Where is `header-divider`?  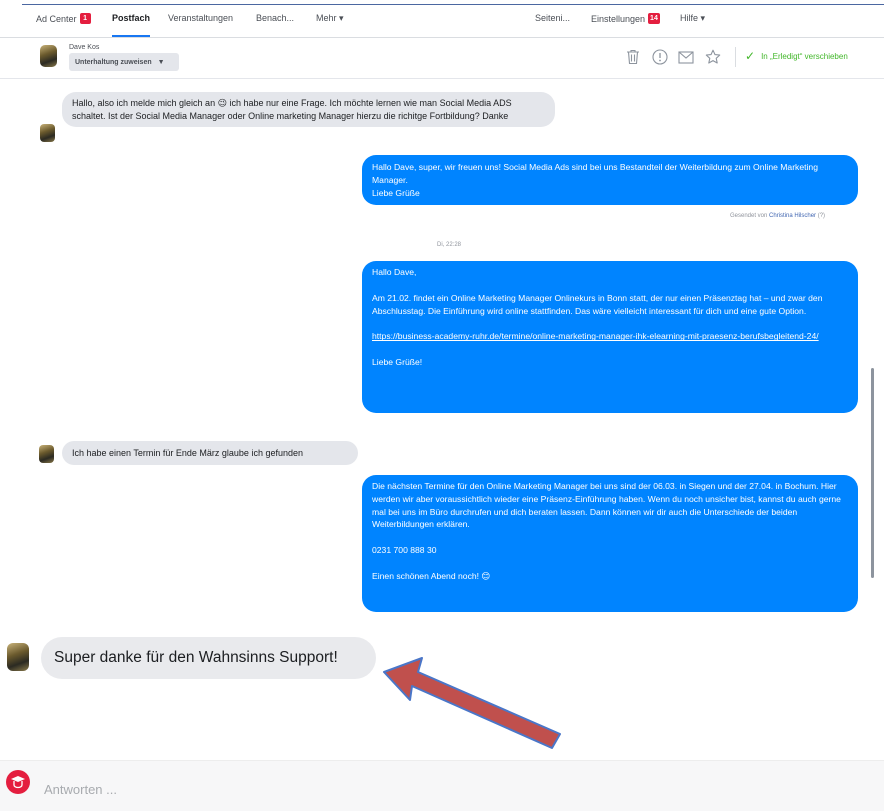
header-divider is located at coordinates (735, 57).